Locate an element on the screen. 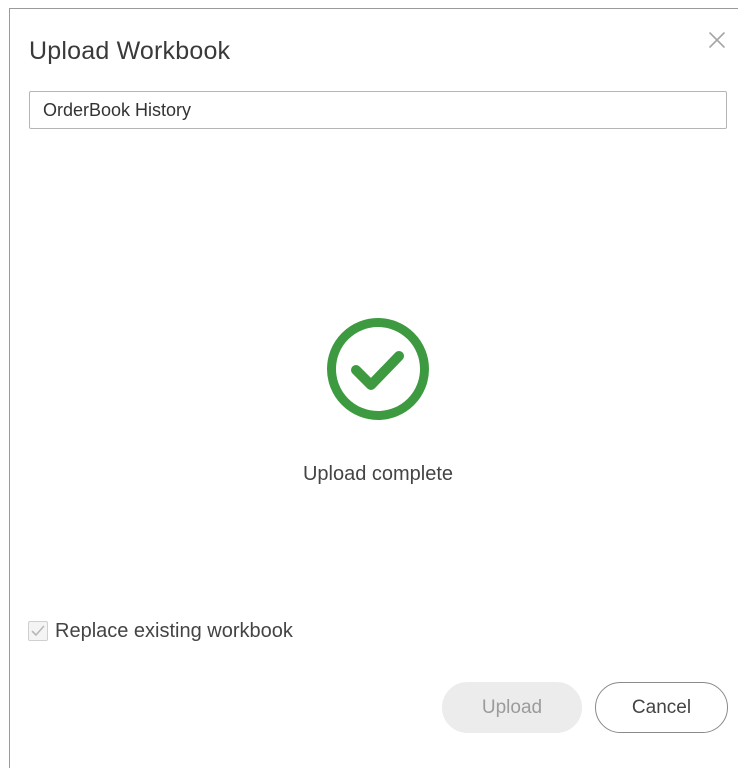  replace-existing-checkbox is located at coordinates (38, 631).